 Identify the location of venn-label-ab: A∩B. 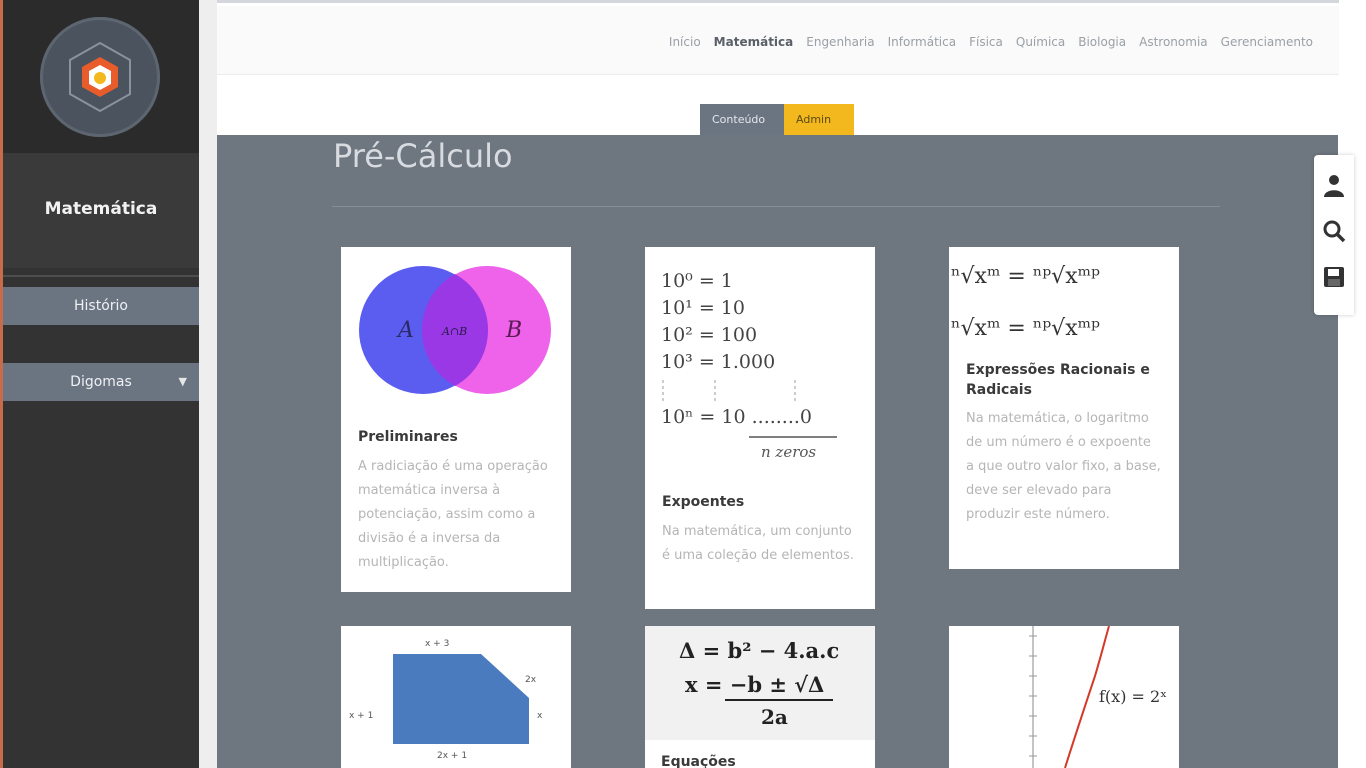
(454, 331).